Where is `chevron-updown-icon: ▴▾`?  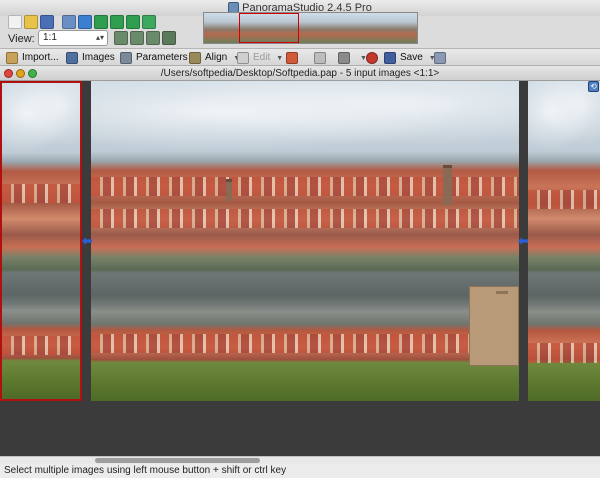
chevron-updown-icon: ▴▾ is located at coordinates (99, 37).